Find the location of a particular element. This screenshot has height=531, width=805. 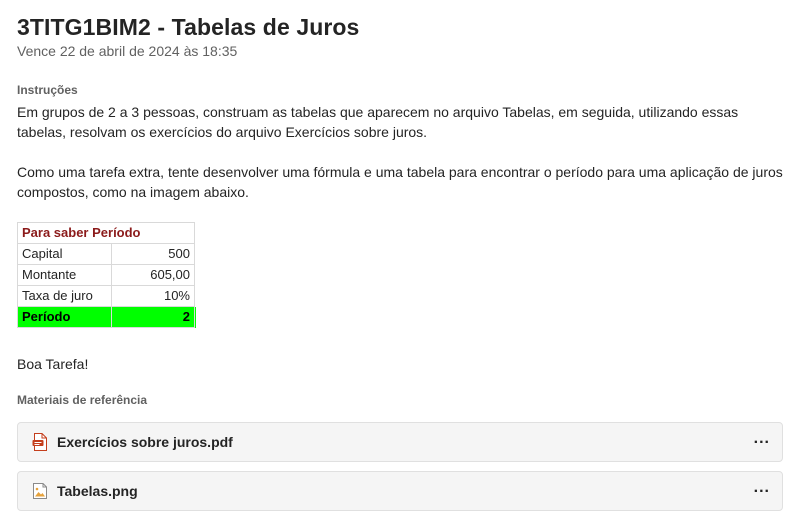

sheet-row-label: Montante is located at coordinates (64, 275).